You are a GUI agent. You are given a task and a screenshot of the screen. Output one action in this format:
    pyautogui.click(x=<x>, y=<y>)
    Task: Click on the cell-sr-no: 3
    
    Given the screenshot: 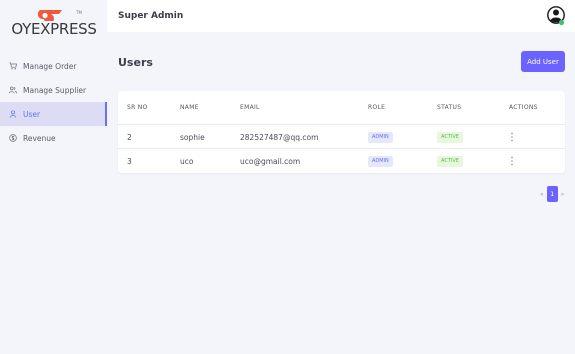 What is the action you would take?
    pyautogui.click(x=129, y=161)
    